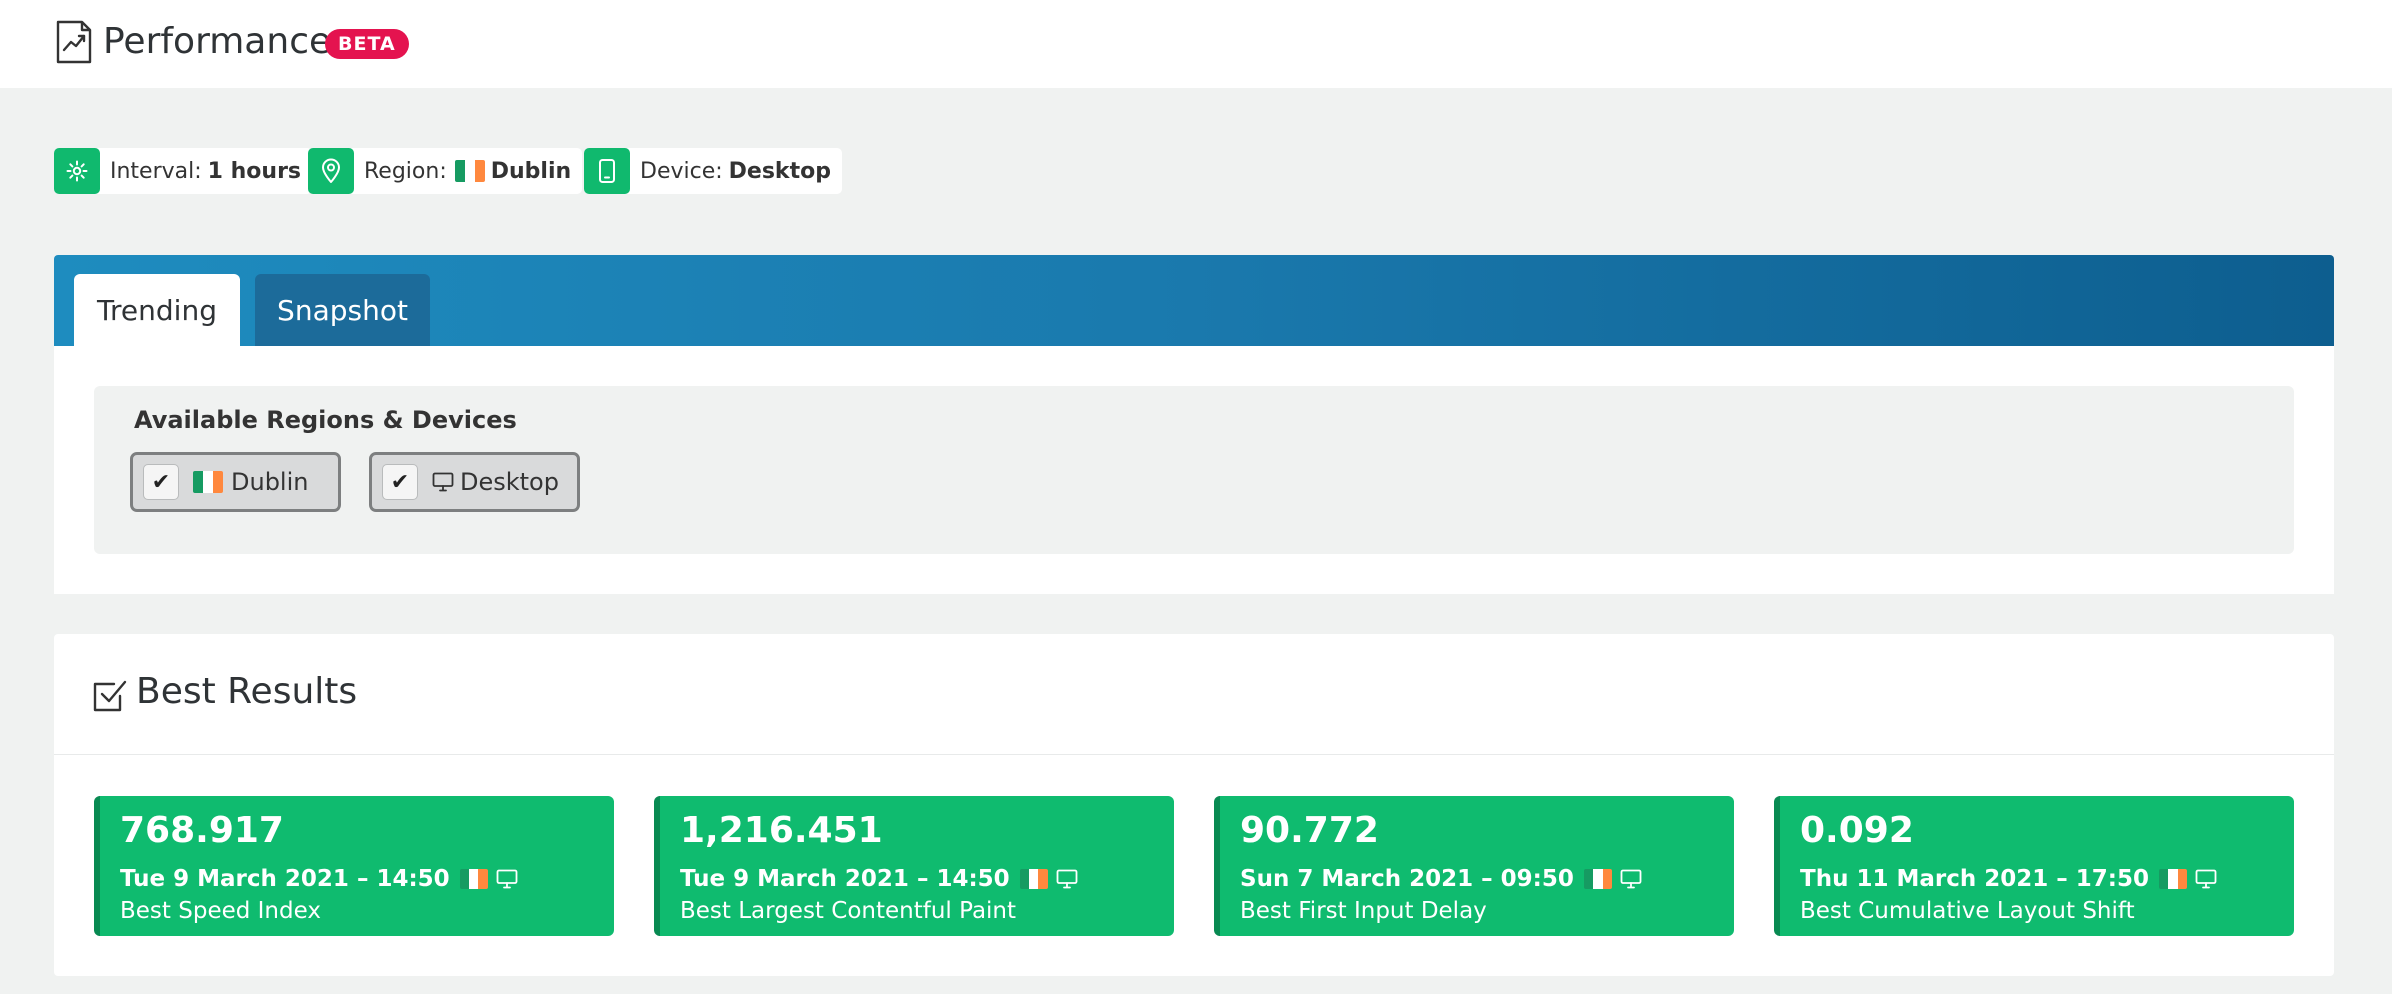 This screenshot has width=2392, height=994. What do you see at coordinates (1196, 44) in the screenshot?
I see `top-bar: Performance BETA` at bounding box center [1196, 44].